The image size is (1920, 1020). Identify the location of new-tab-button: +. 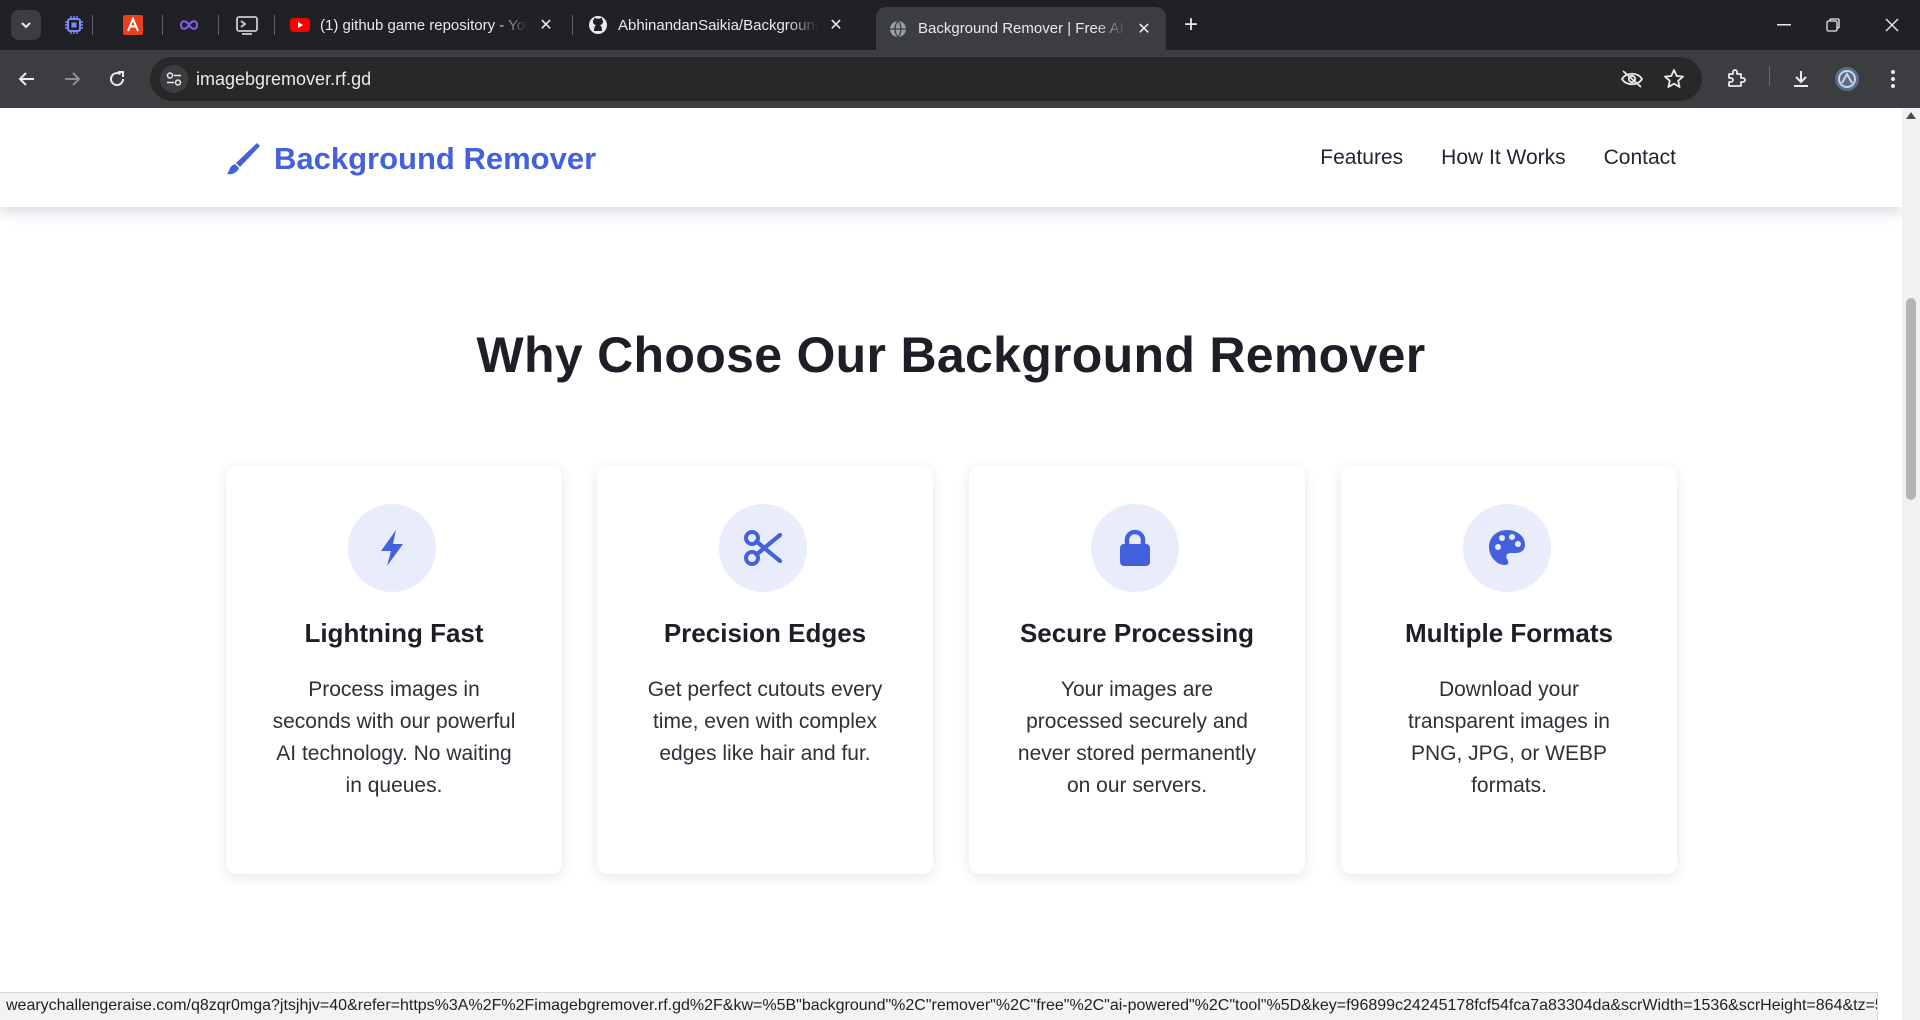
(1191, 24).